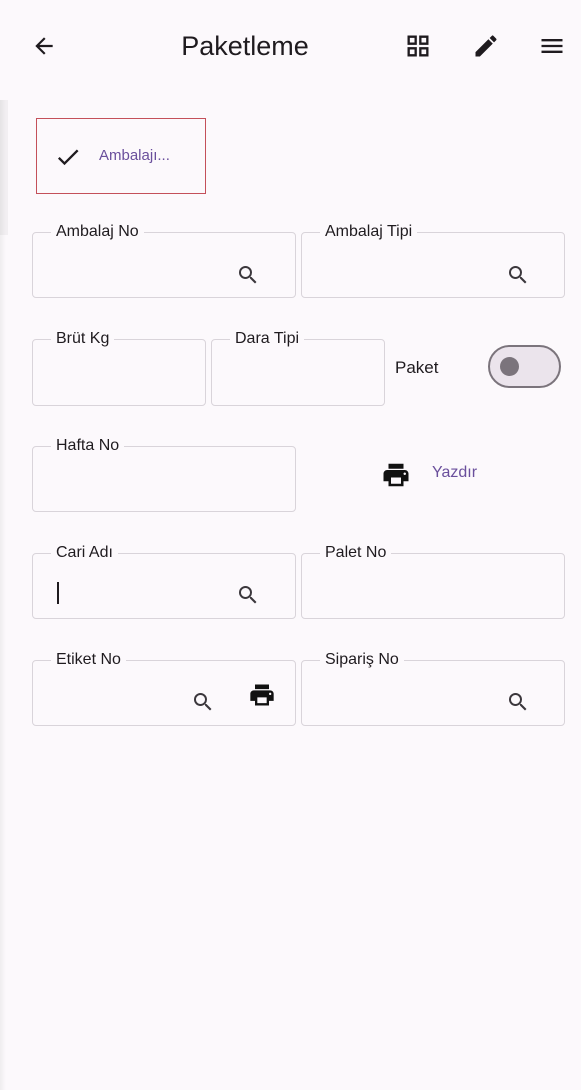  I want to click on left-edge-shadow-top, so click(4, 167).